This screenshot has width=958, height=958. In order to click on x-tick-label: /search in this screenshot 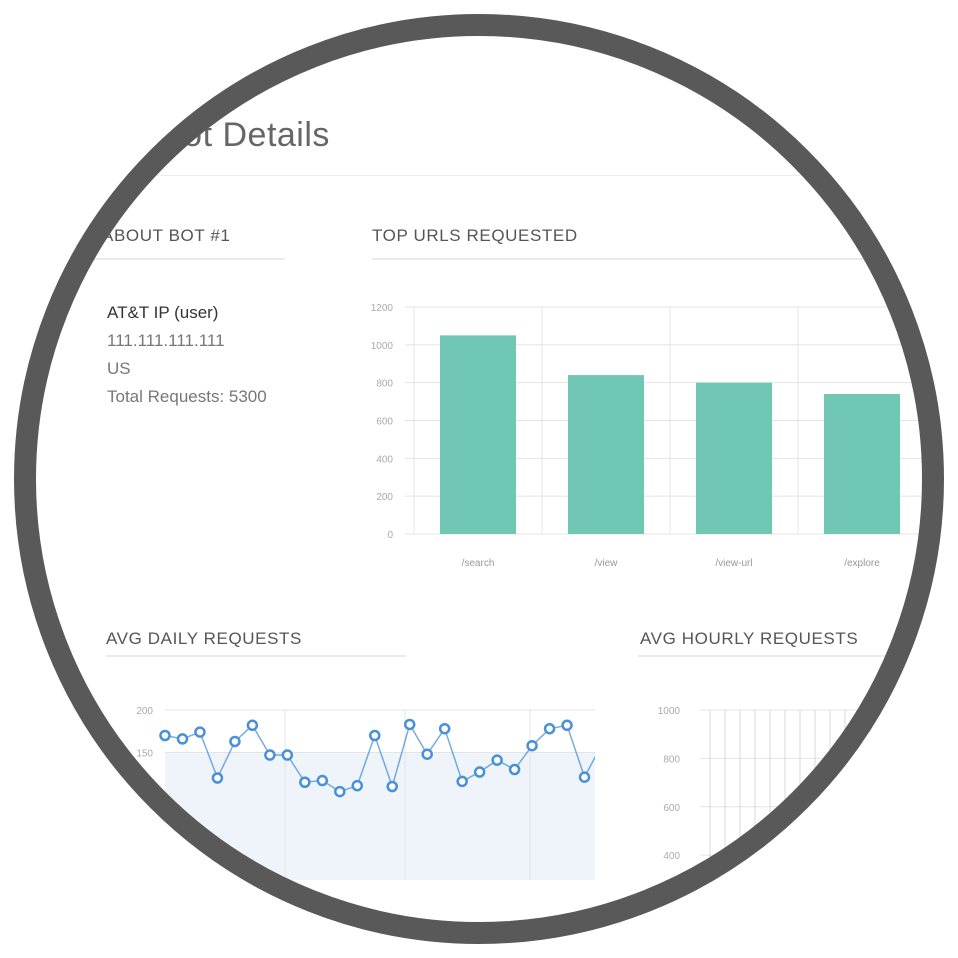, I will do `click(478, 563)`.